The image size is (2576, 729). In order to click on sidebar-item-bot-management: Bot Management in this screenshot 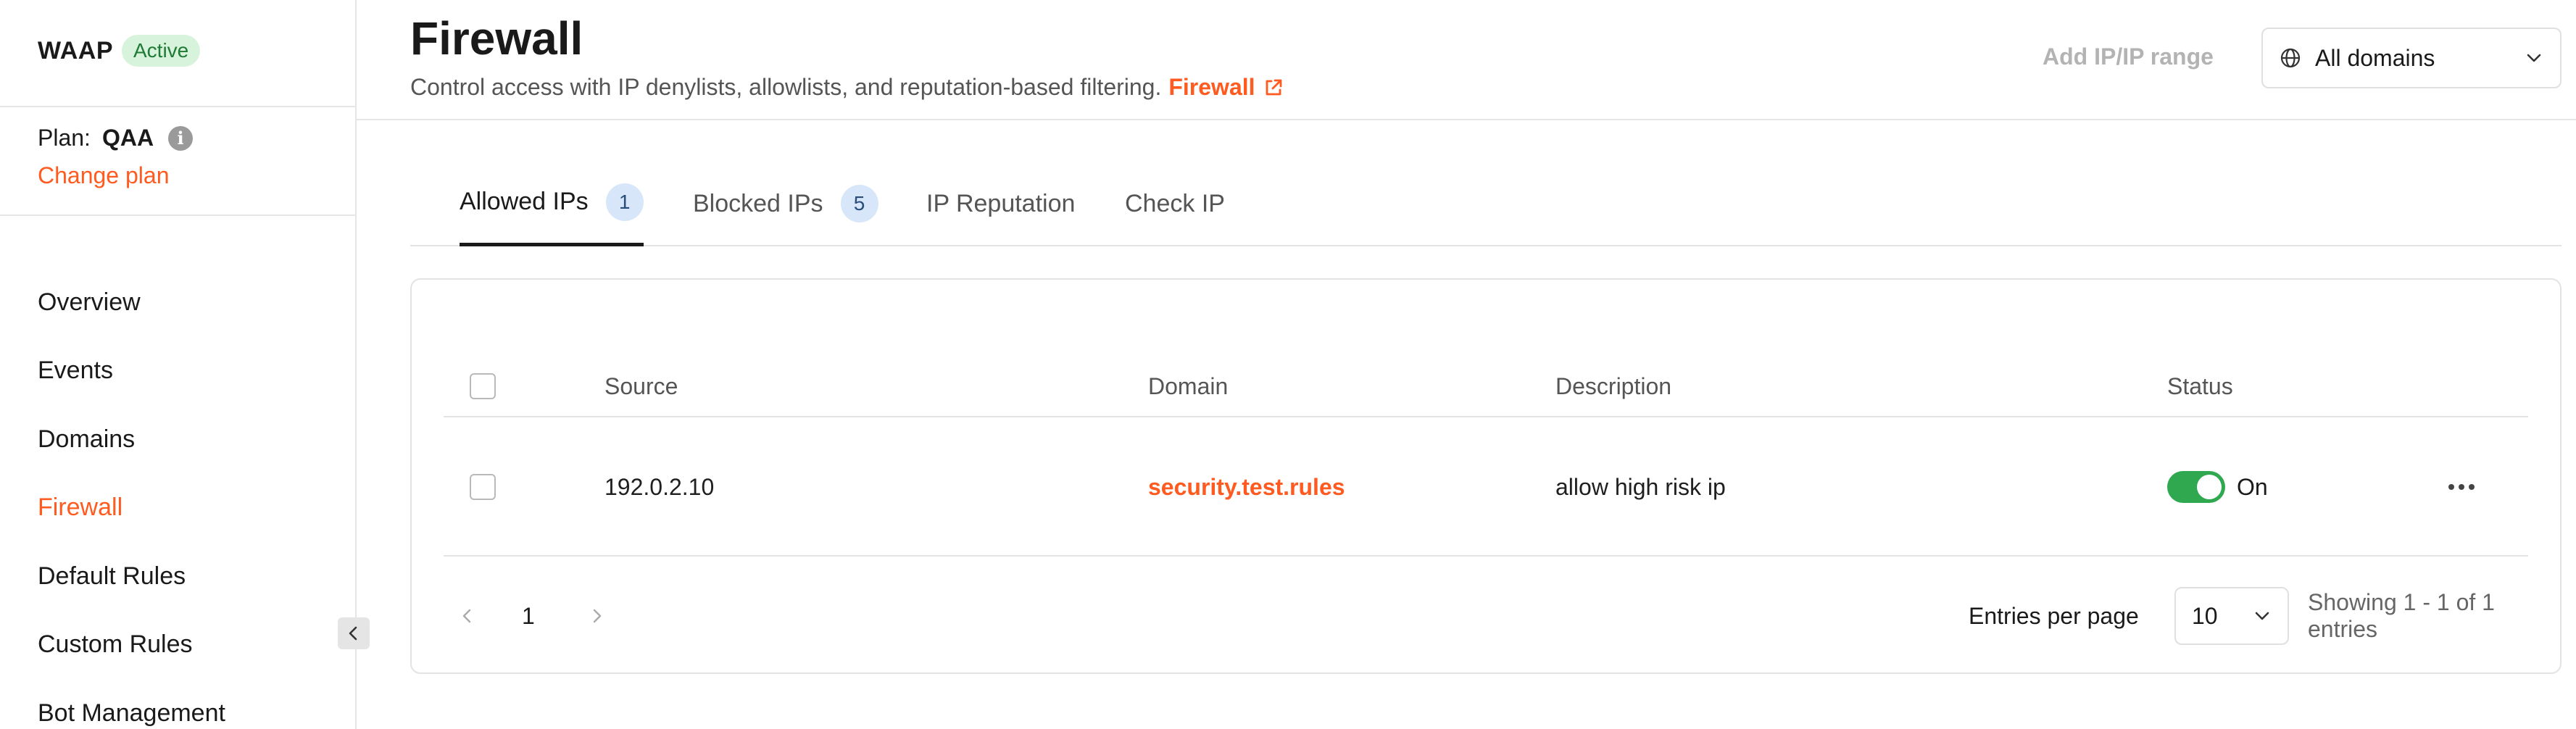, I will do `click(131, 704)`.